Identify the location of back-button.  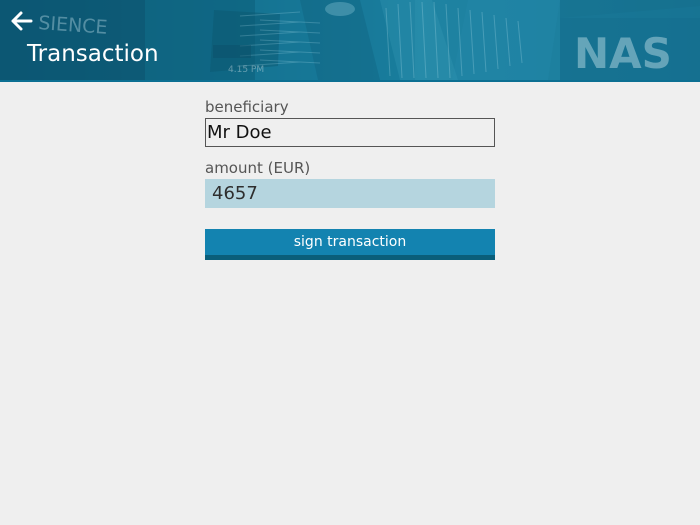
(21, 21).